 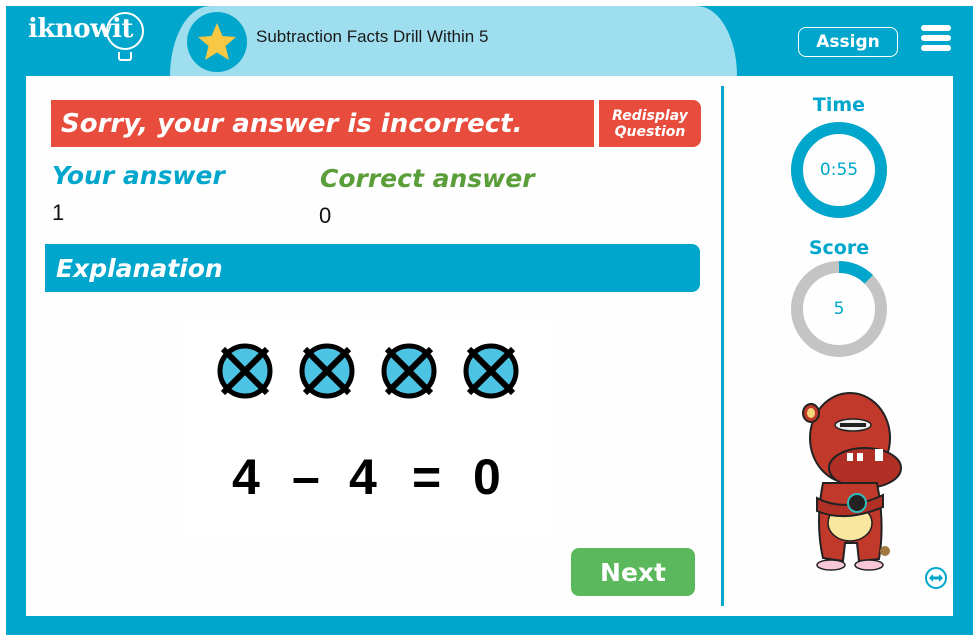 I want to click on time-label: Time, so click(x=839, y=105).